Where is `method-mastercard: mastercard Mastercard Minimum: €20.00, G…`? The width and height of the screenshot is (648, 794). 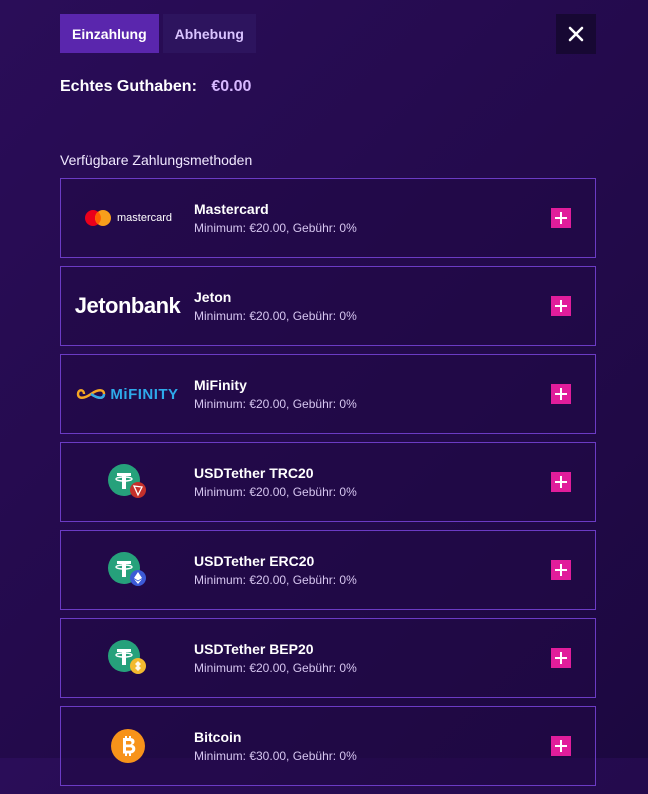 method-mastercard: mastercard Mastercard Minimum: €20.00, G… is located at coordinates (328, 218).